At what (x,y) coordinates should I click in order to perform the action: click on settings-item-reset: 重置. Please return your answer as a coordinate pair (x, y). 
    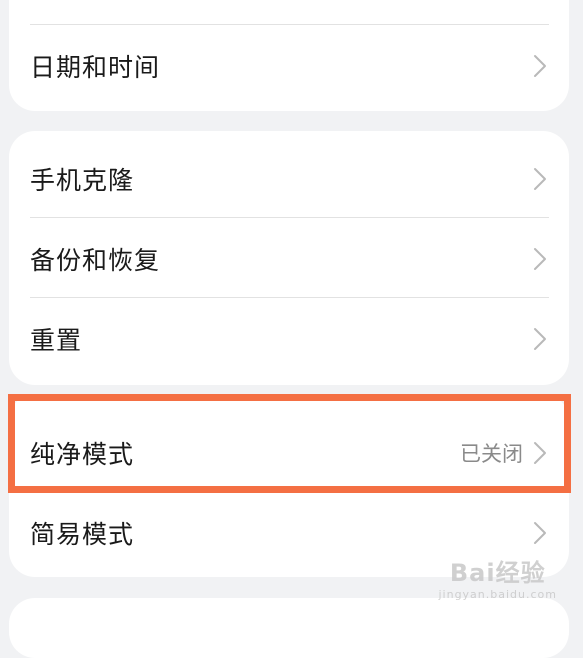
    Looking at the image, I should click on (289, 339).